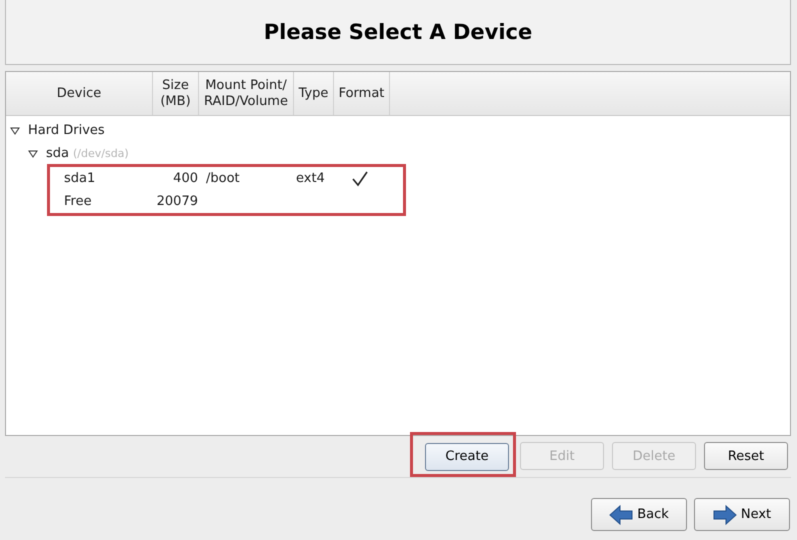  What do you see at coordinates (78, 201) in the screenshot?
I see `device-cell-text: Free` at bounding box center [78, 201].